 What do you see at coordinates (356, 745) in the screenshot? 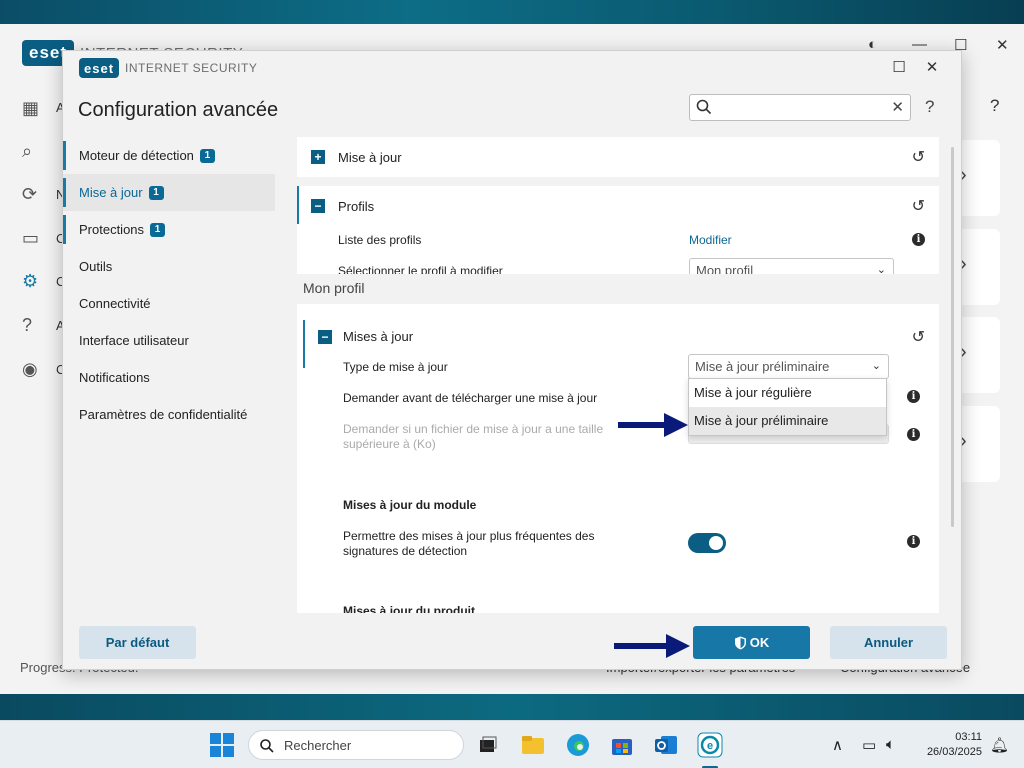
I see `taskbar-search: Rechercher` at bounding box center [356, 745].